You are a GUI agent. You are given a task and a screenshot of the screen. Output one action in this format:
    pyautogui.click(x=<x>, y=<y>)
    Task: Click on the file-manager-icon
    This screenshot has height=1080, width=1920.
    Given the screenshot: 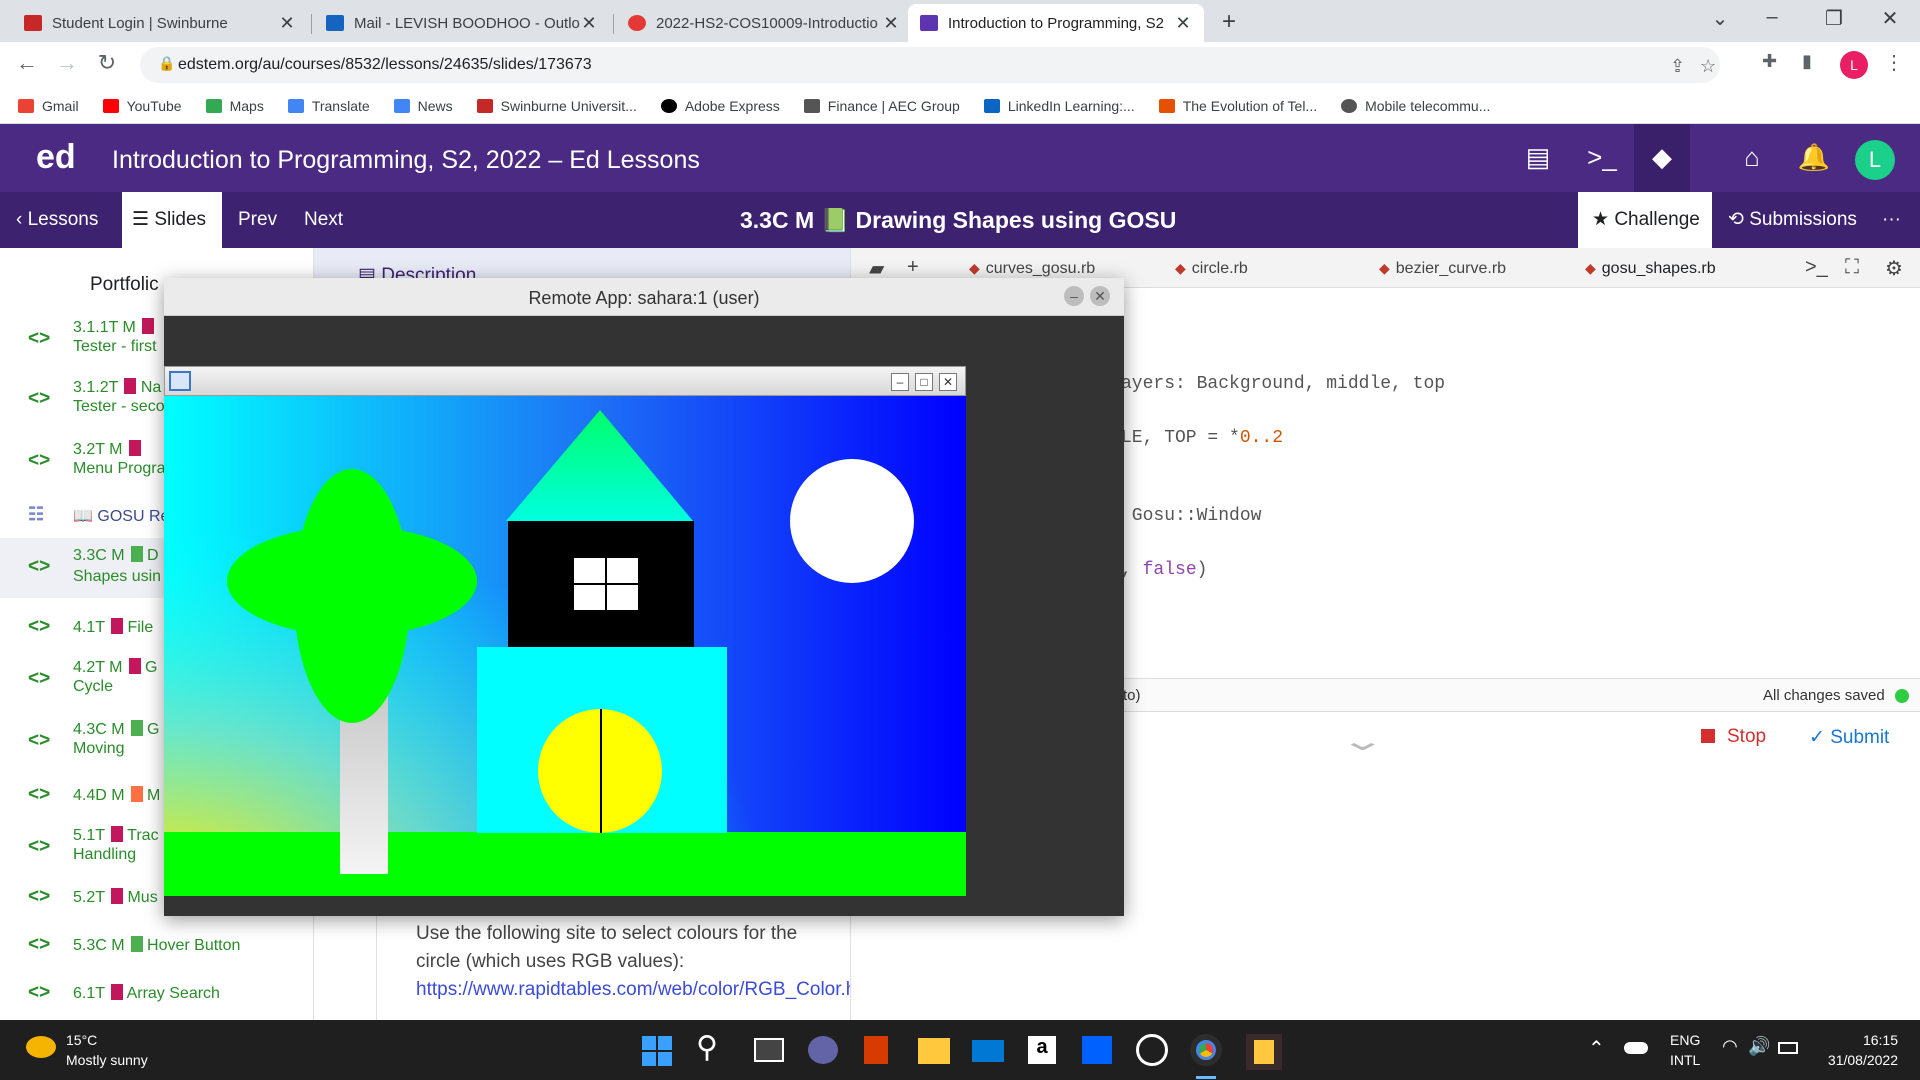 What is the action you would take?
    pyautogui.click(x=1264, y=1052)
    